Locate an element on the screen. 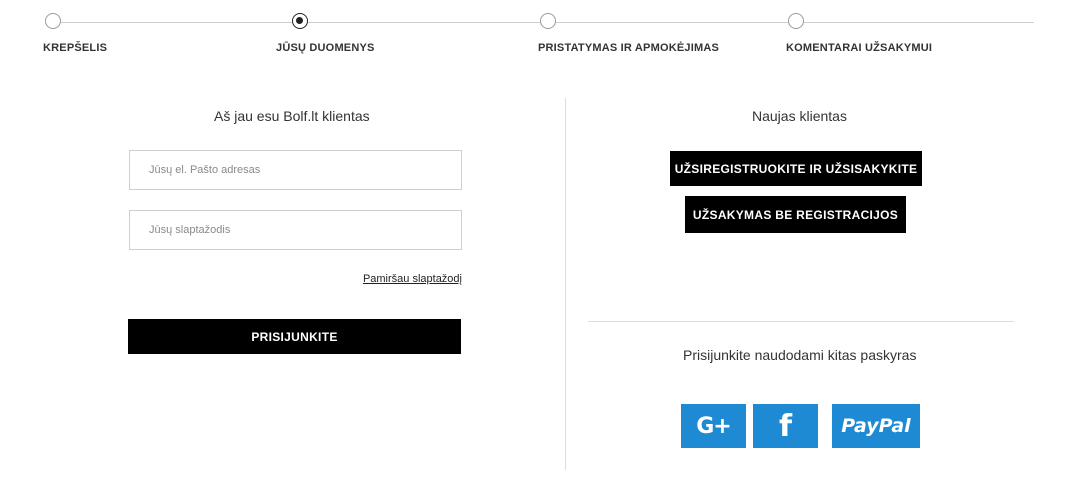 This screenshot has height=479, width=1082. facebook-button: f is located at coordinates (785, 426).